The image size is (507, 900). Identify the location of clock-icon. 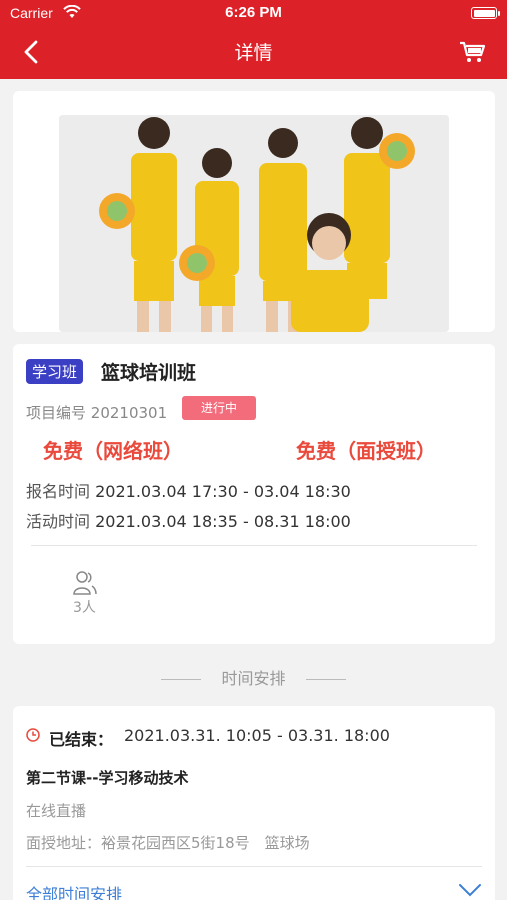
(33, 735).